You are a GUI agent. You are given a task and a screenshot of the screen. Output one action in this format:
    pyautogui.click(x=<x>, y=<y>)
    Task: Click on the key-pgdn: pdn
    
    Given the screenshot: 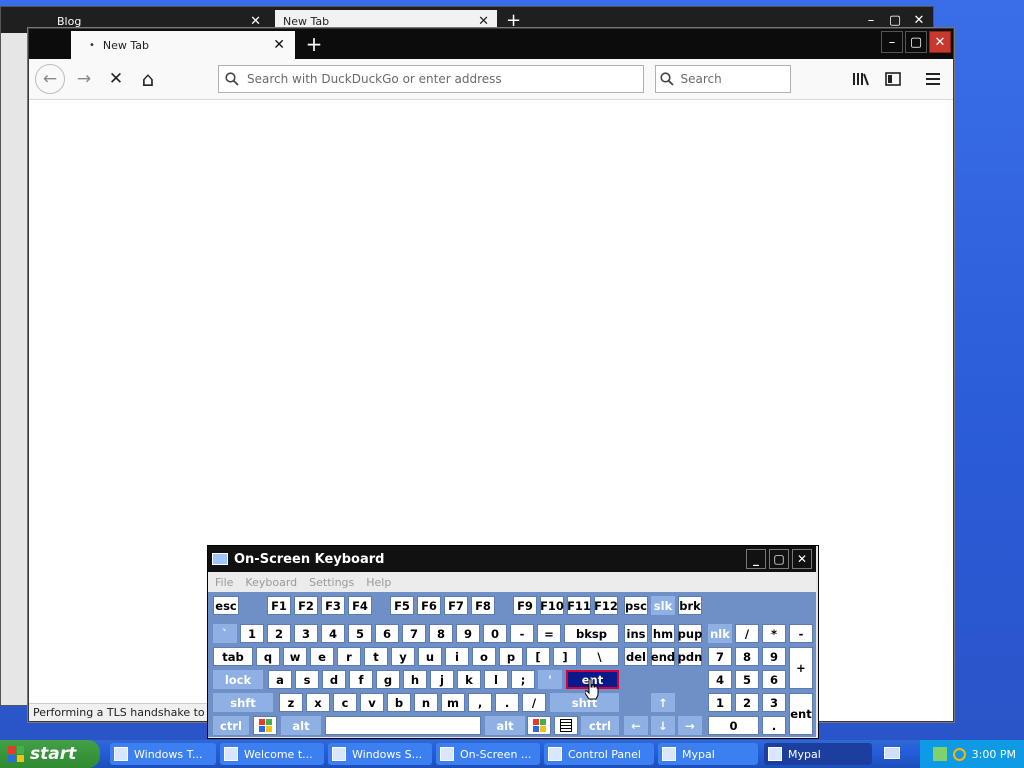 What is the action you would take?
    pyautogui.click(x=690, y=656)
    